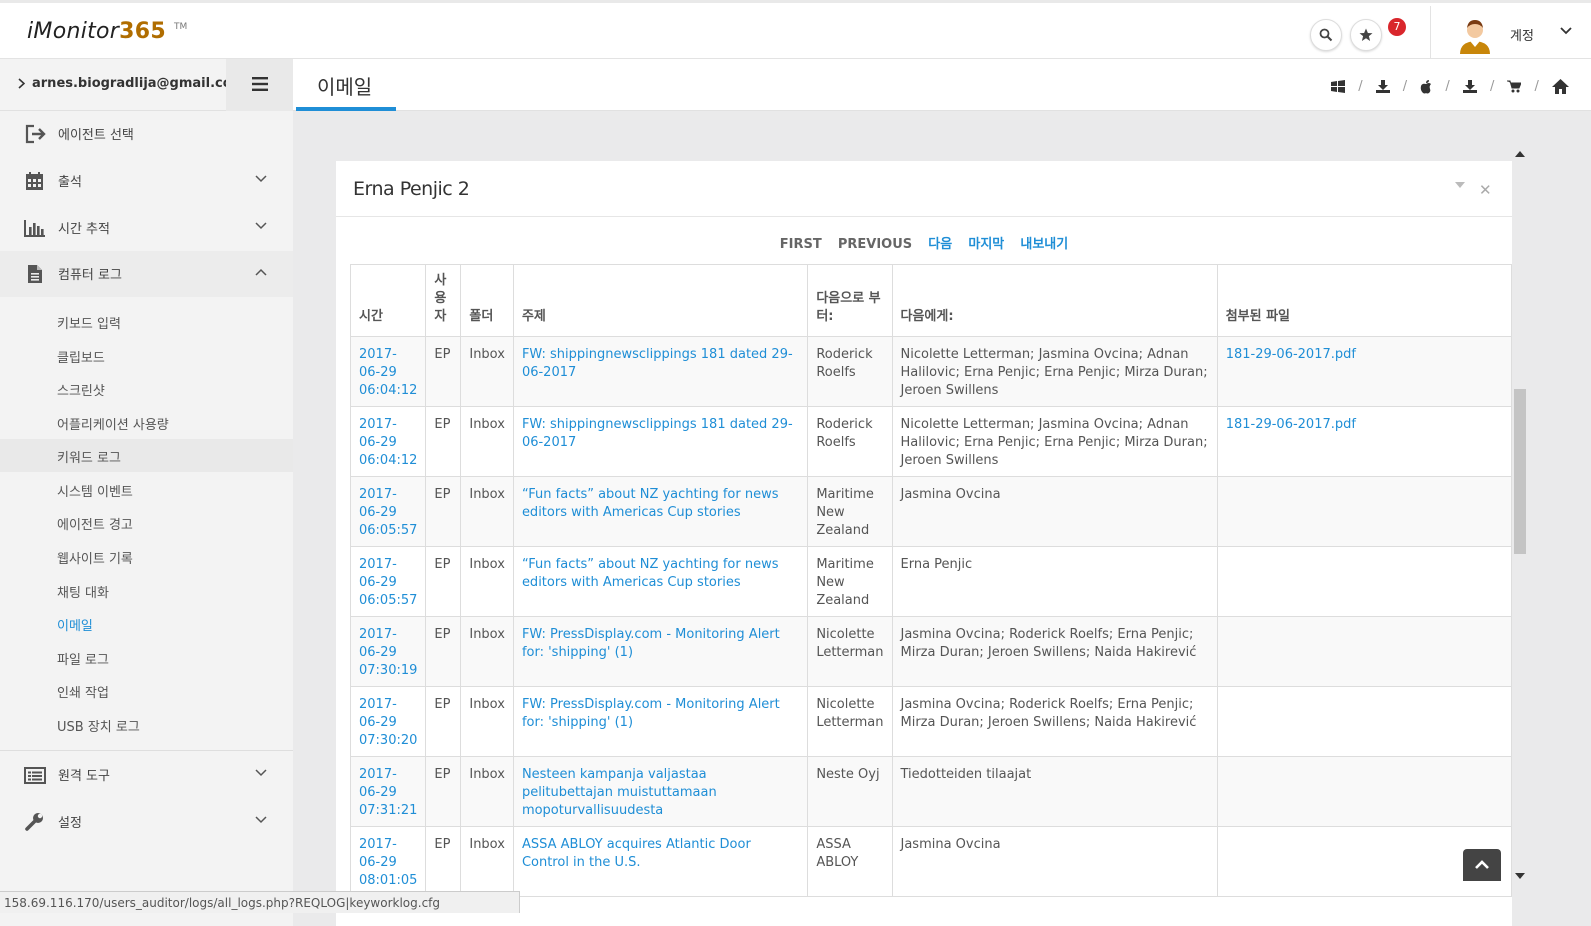 Image resolution: width=1591 pixels, height=926 pixels. Describe the element at coordinates (146, 724) in the screenshot. I see `sidebar-subitem-usb-log: USB 장치 로그` at that location.